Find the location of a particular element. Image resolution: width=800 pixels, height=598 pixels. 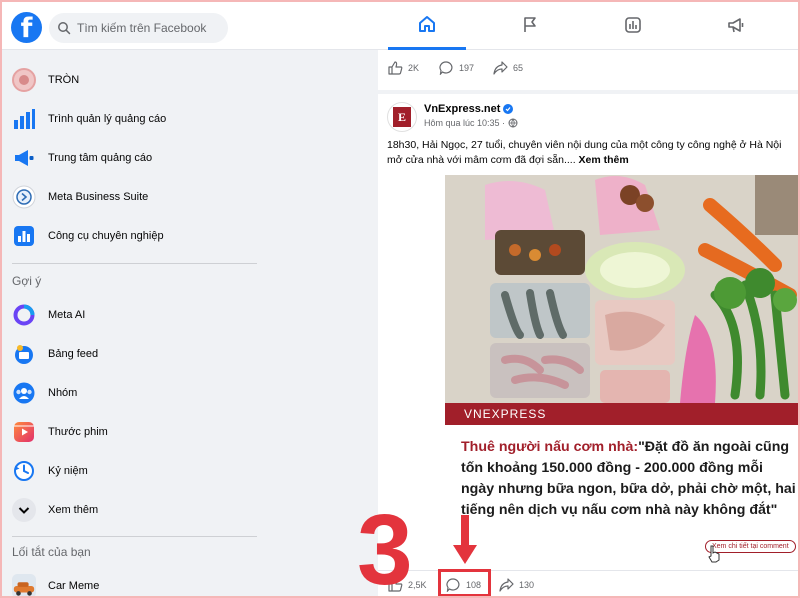

tab-home is located at coordinates (427, 25).